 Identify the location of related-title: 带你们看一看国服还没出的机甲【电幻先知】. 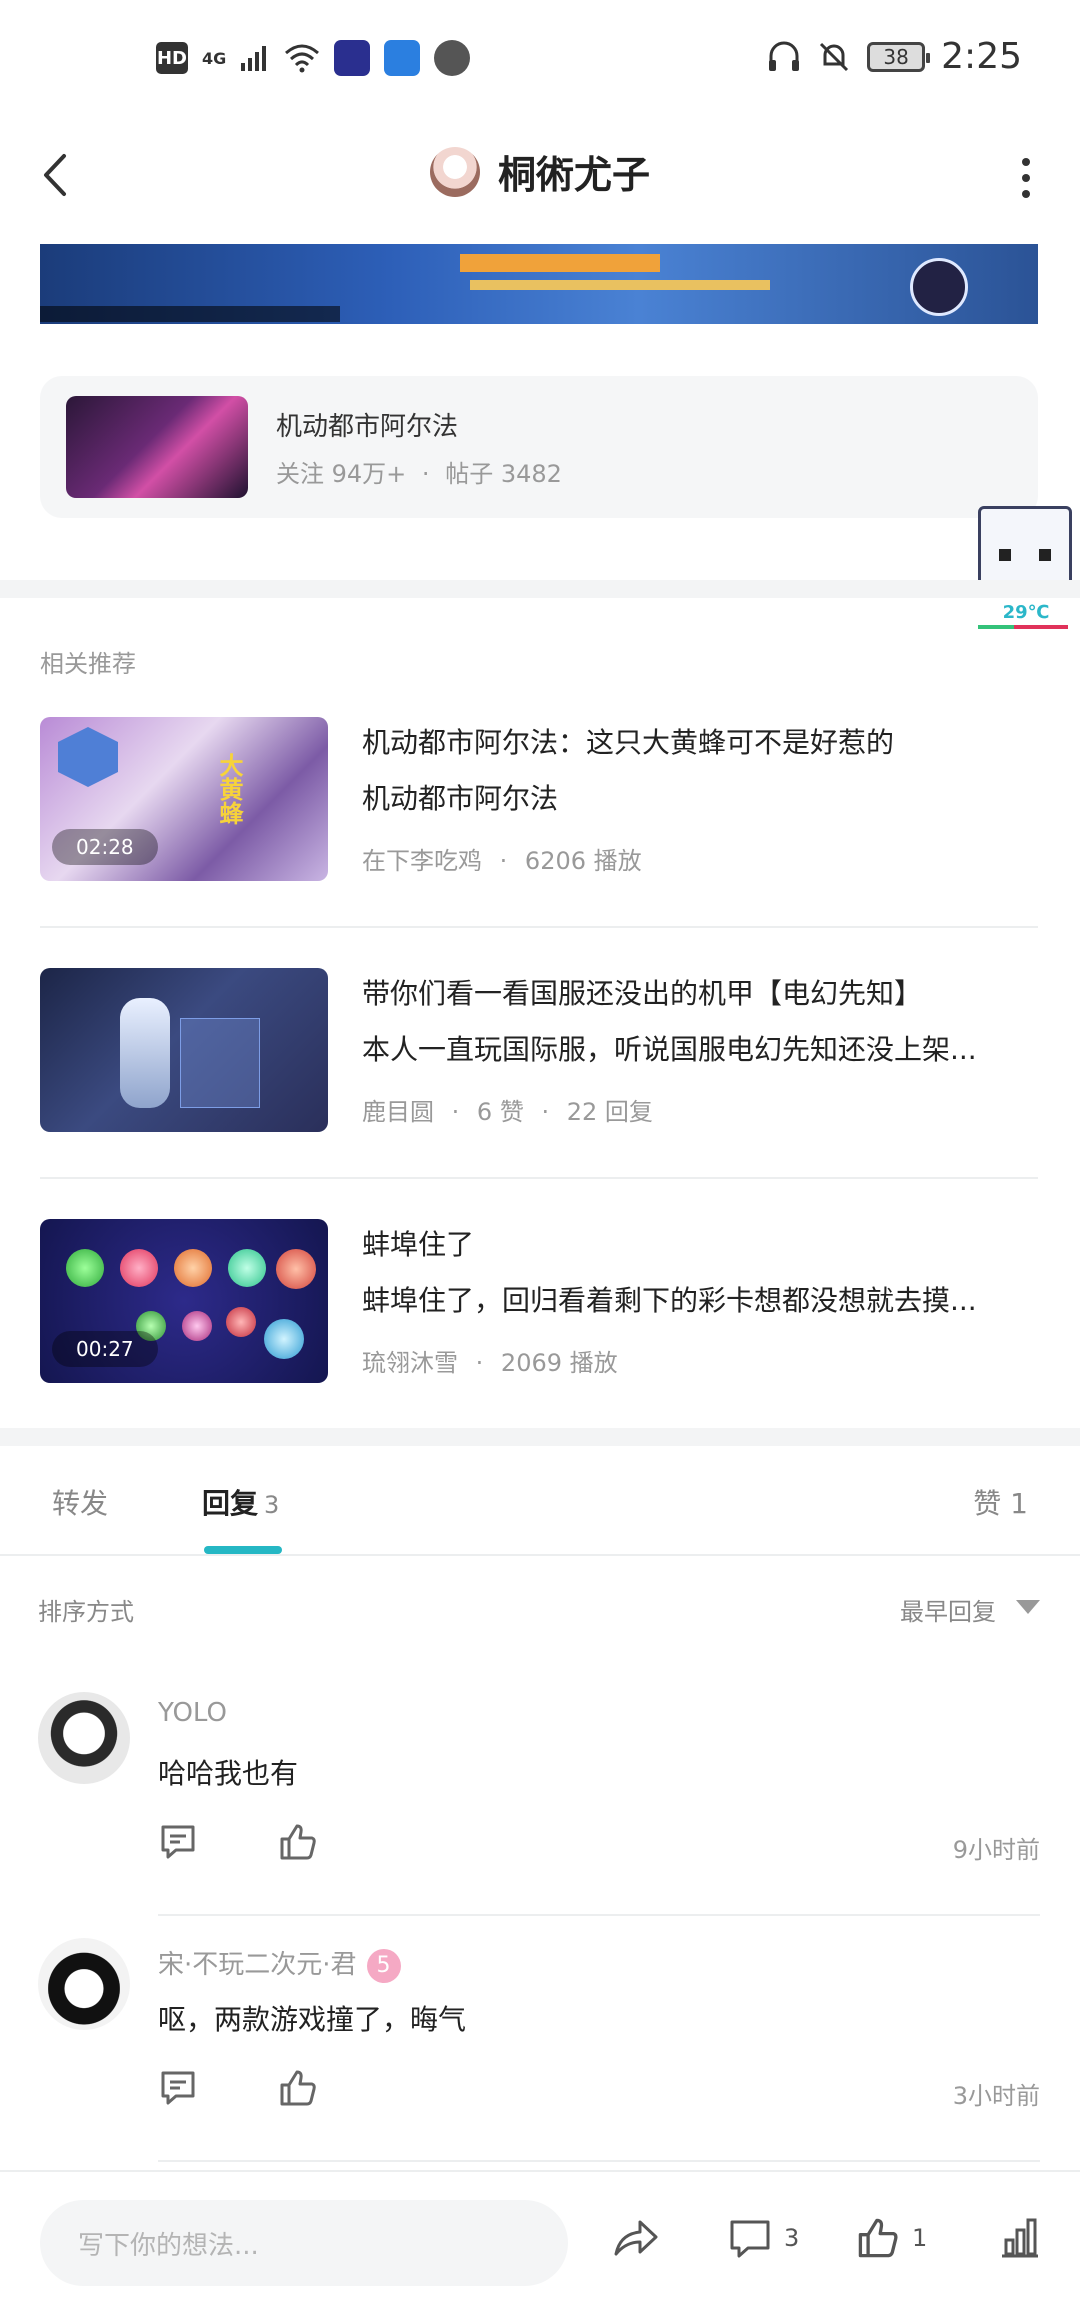
(642, 993).